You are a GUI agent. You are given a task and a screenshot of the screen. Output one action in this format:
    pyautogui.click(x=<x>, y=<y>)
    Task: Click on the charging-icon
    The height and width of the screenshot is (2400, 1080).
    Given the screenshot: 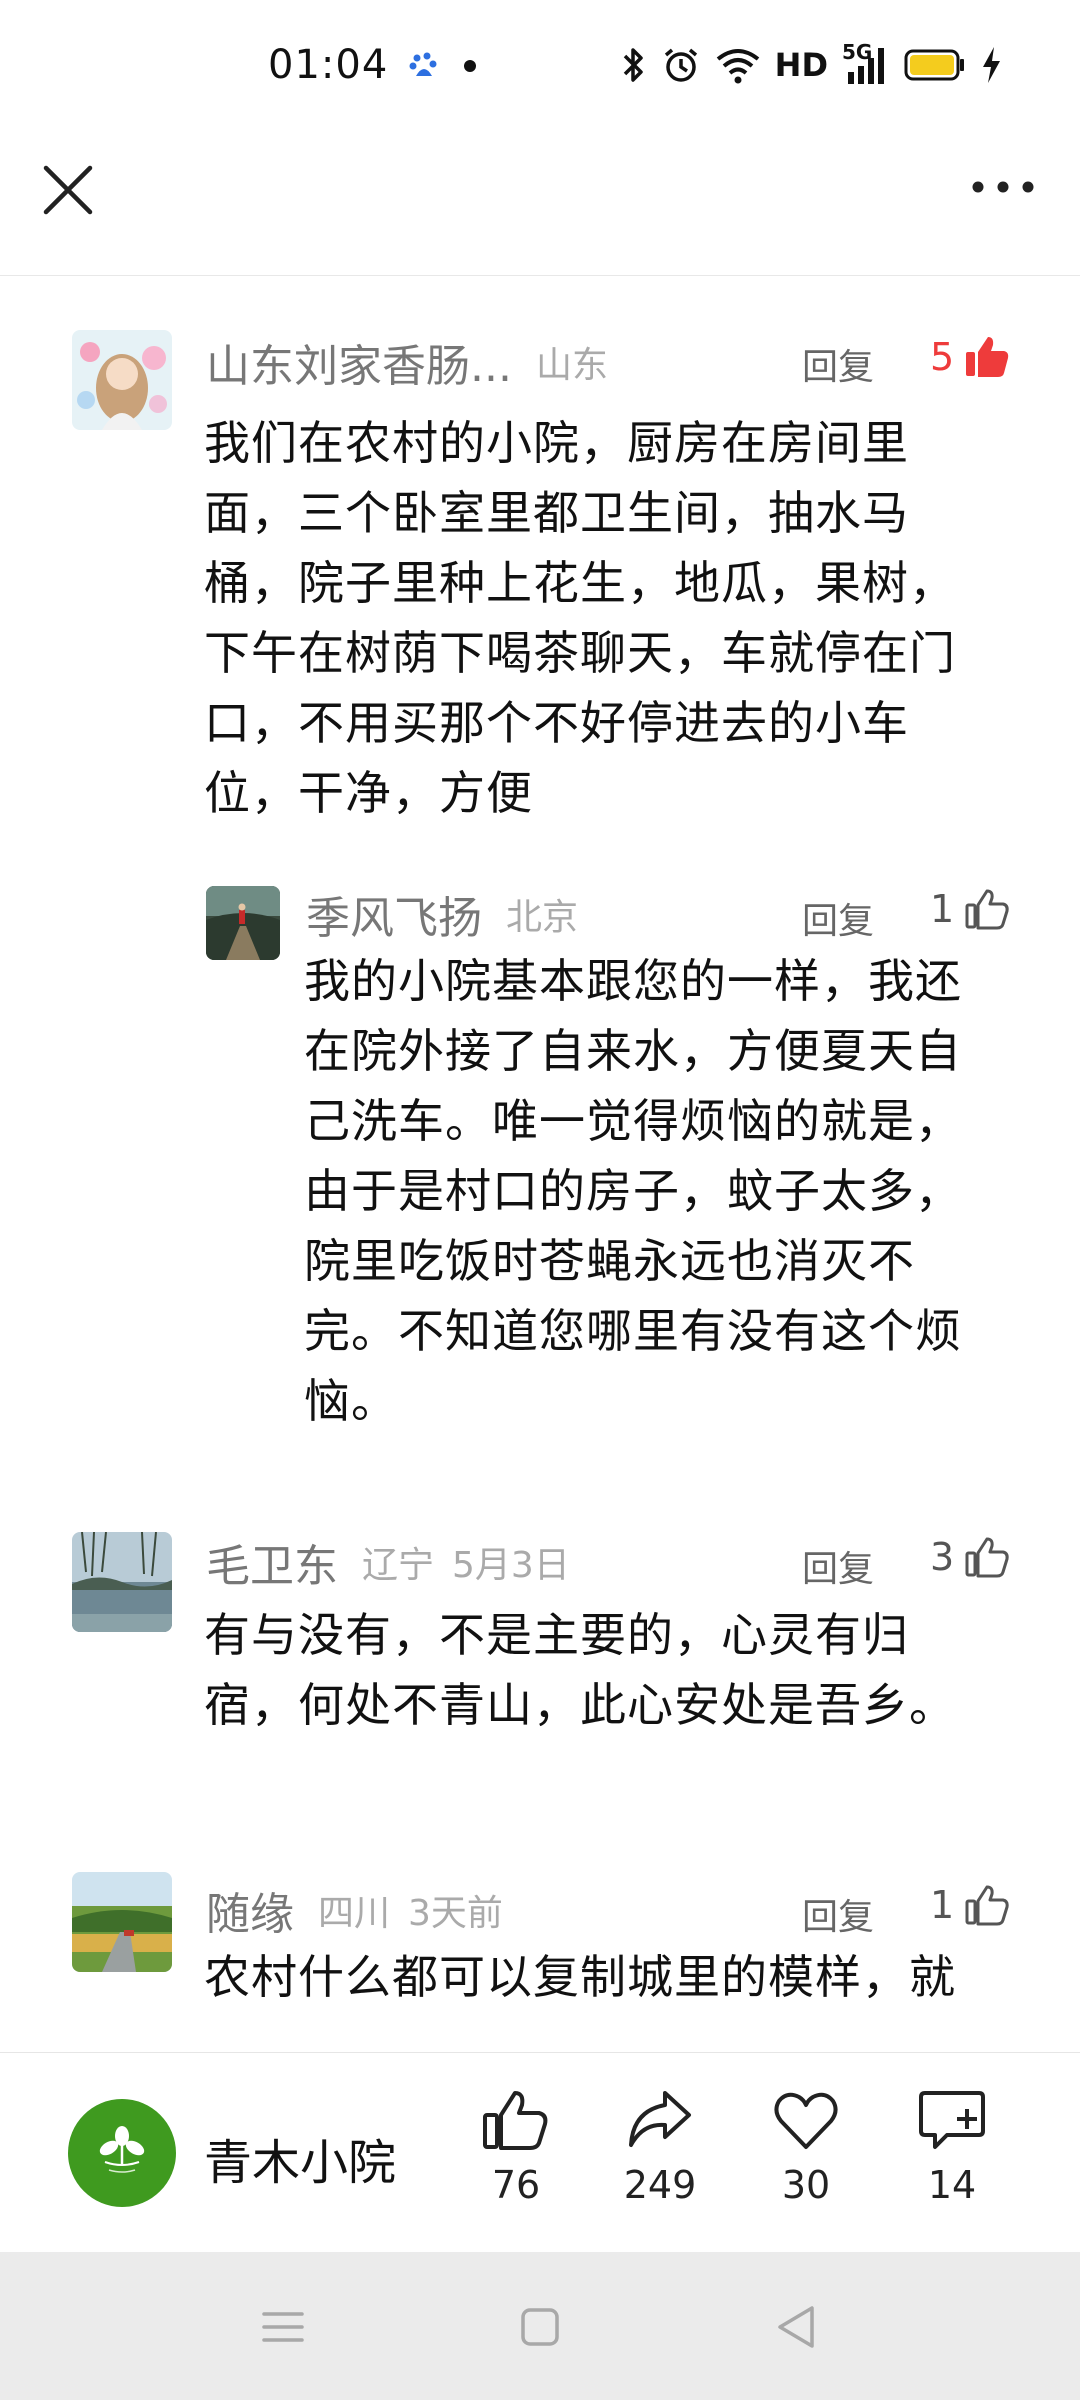 What is the action you would take?
    pyautogui.click(x=991, y=65)
    